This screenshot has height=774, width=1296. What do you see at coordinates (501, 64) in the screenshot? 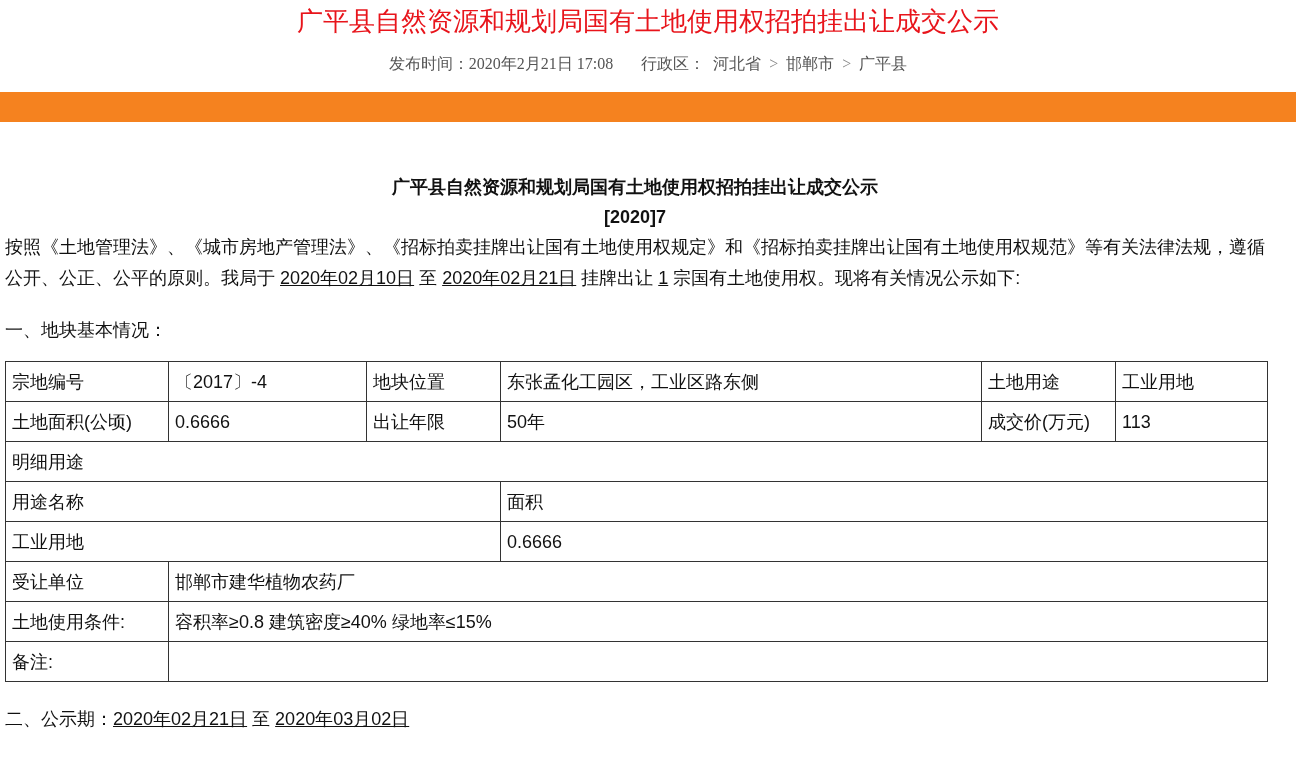
I see `publish-time: 发布时间：2020年2月21日 17:08` at bounding box center [501, 64].